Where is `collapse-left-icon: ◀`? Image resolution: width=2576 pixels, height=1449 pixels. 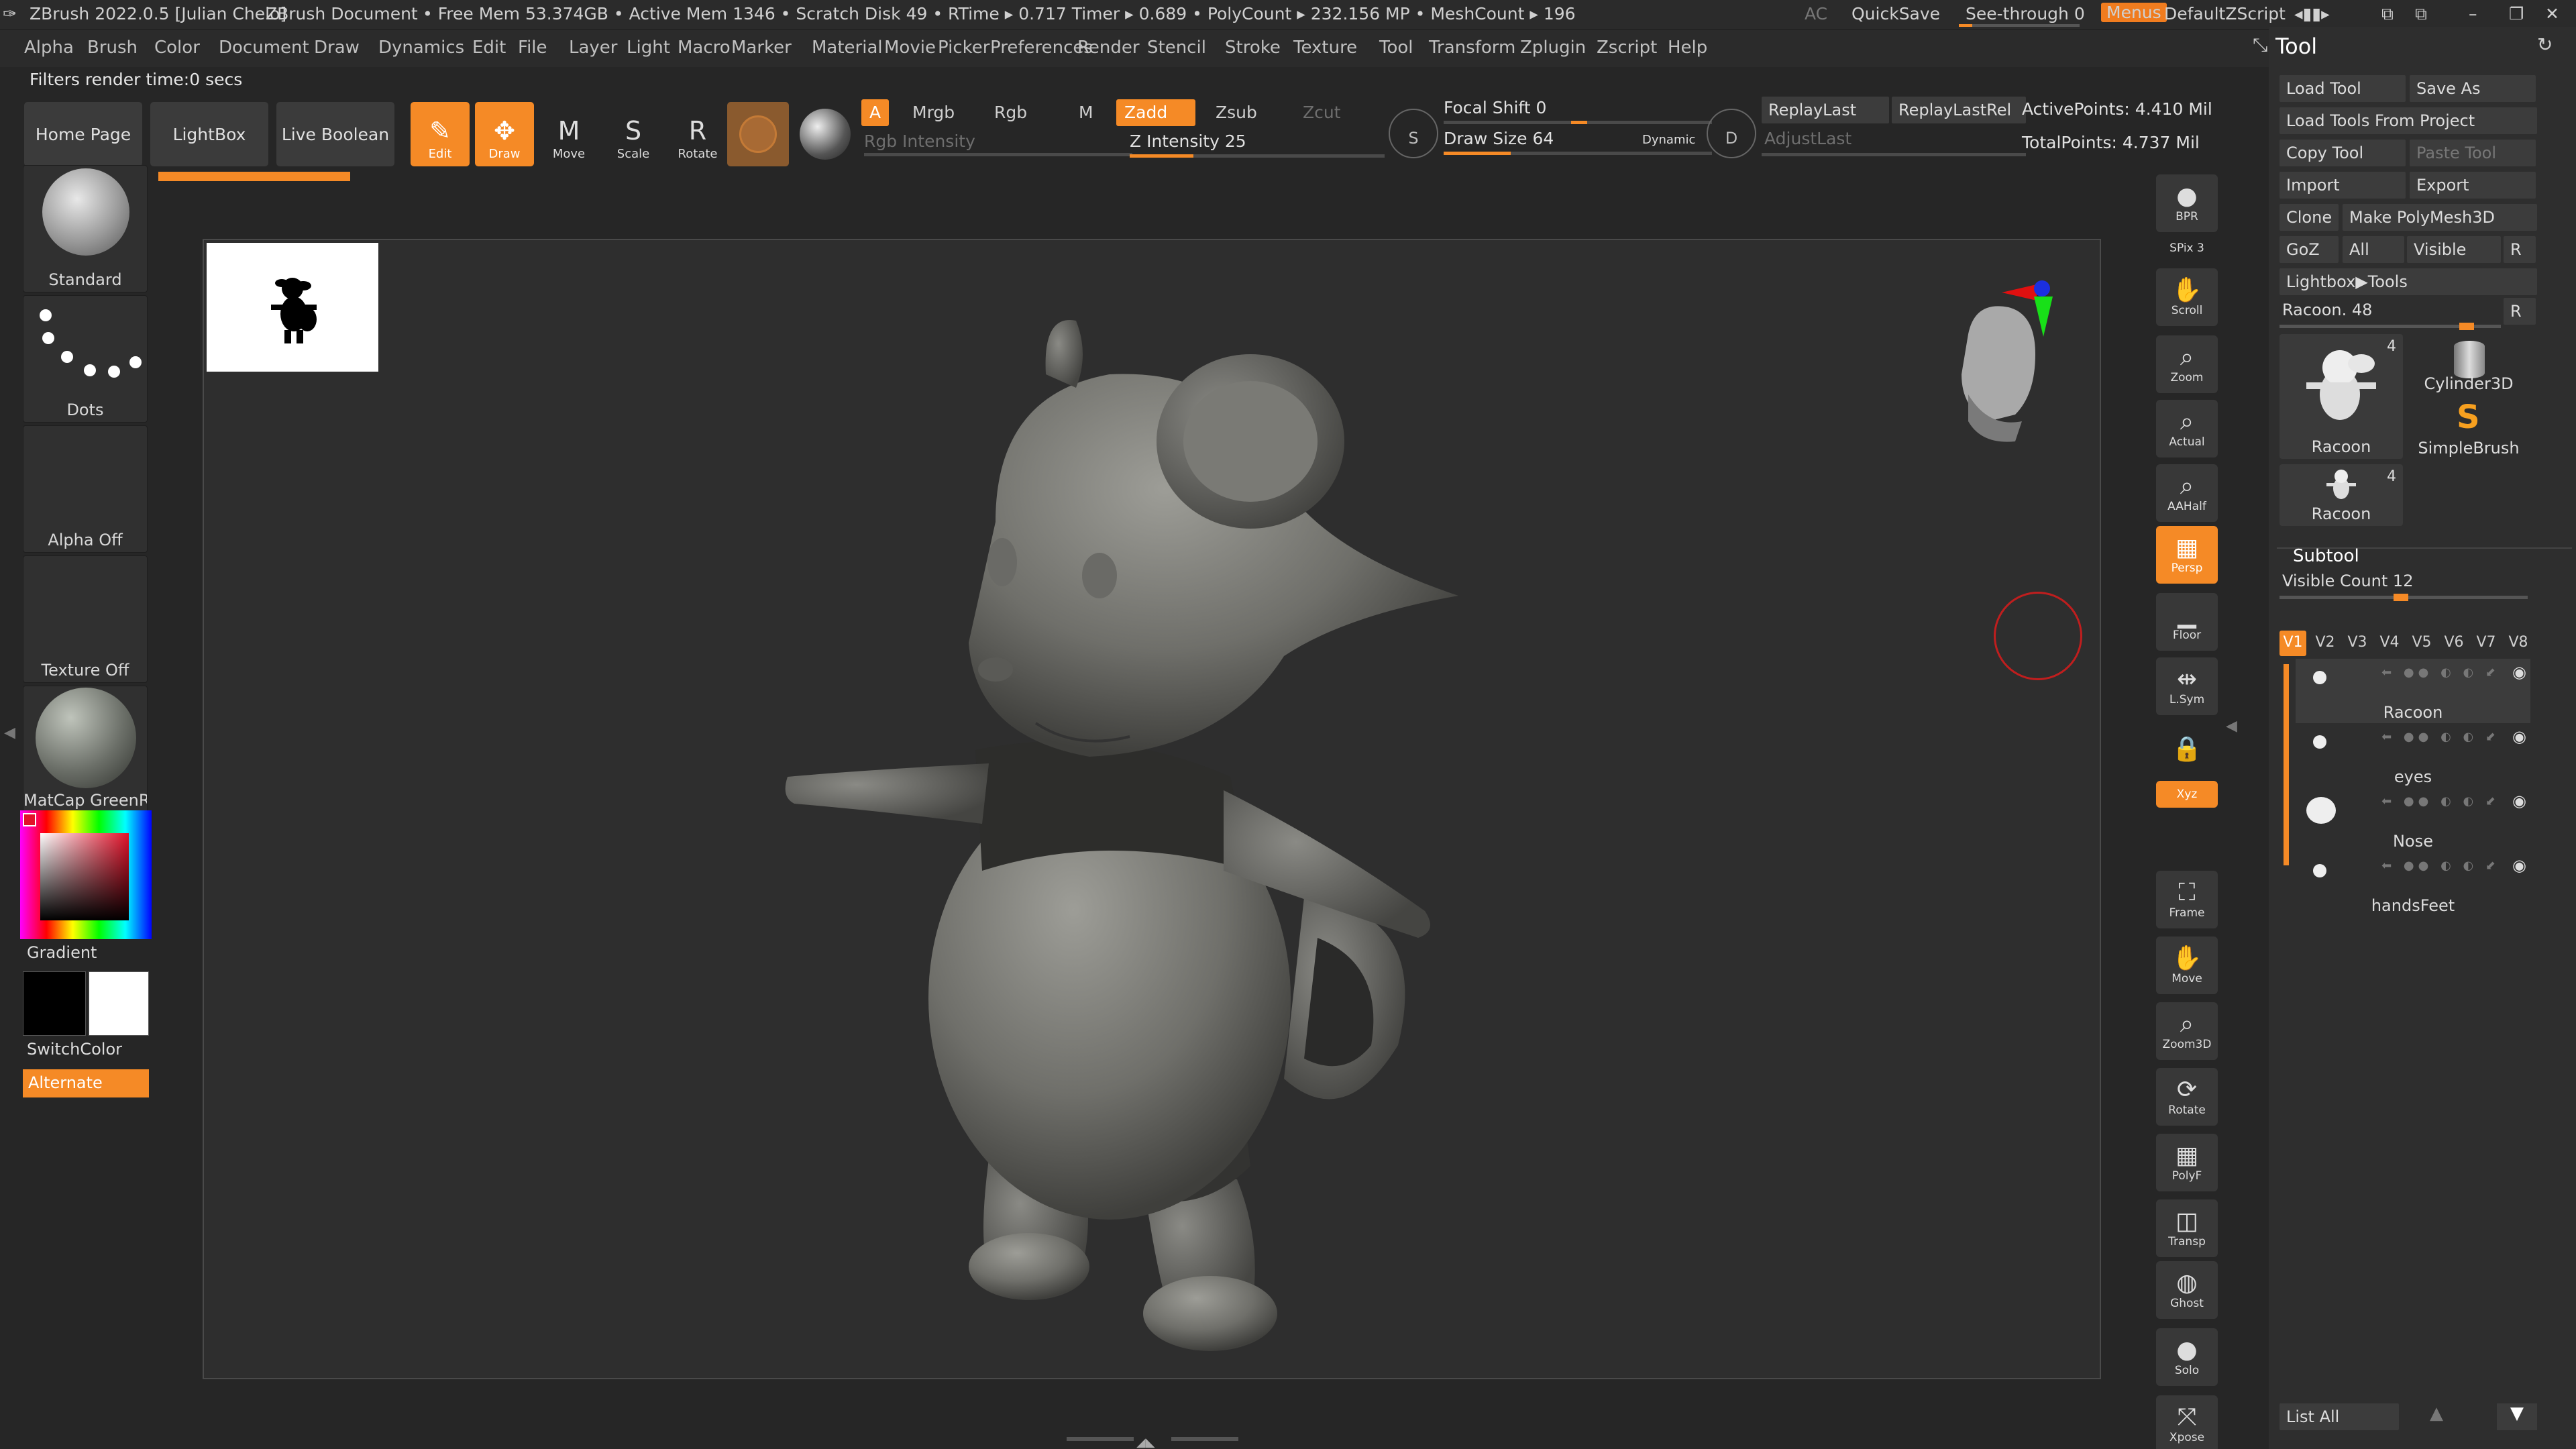
collapse-left-icon: ◀ is located at coordinates (2231, 726).